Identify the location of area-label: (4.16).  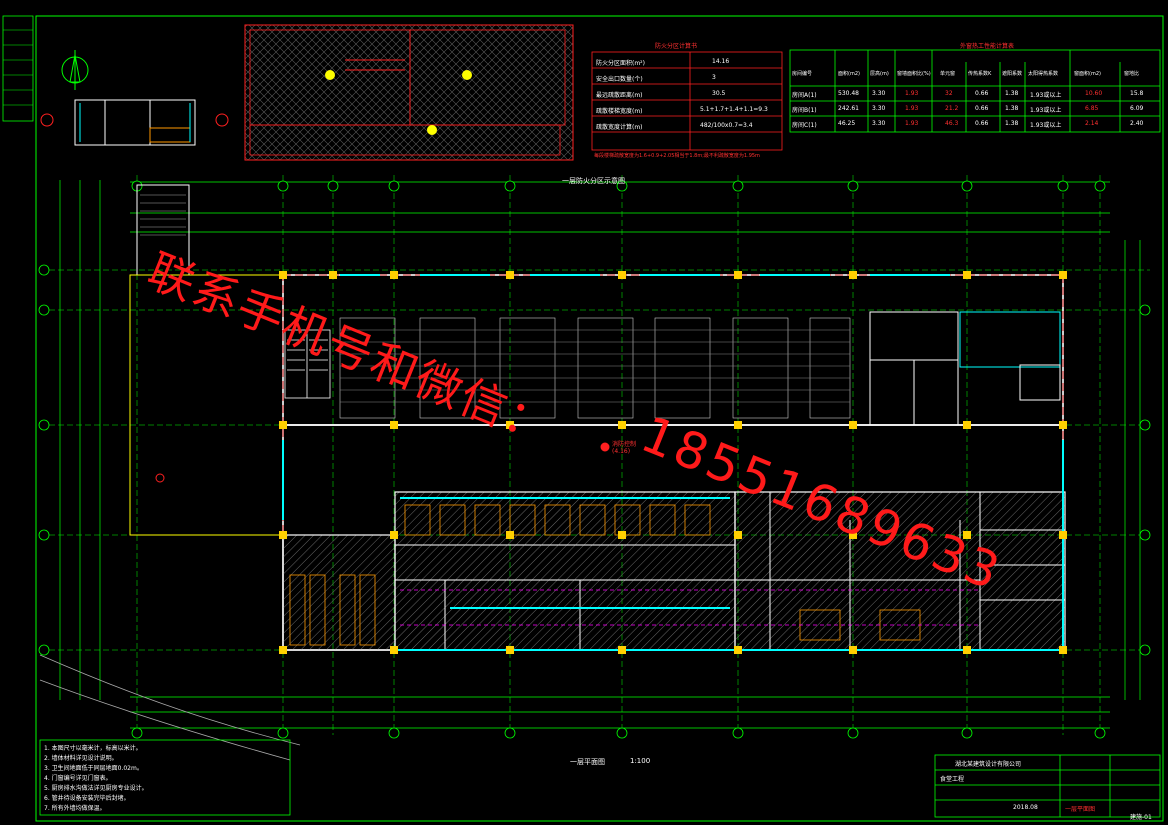
(621, 451).